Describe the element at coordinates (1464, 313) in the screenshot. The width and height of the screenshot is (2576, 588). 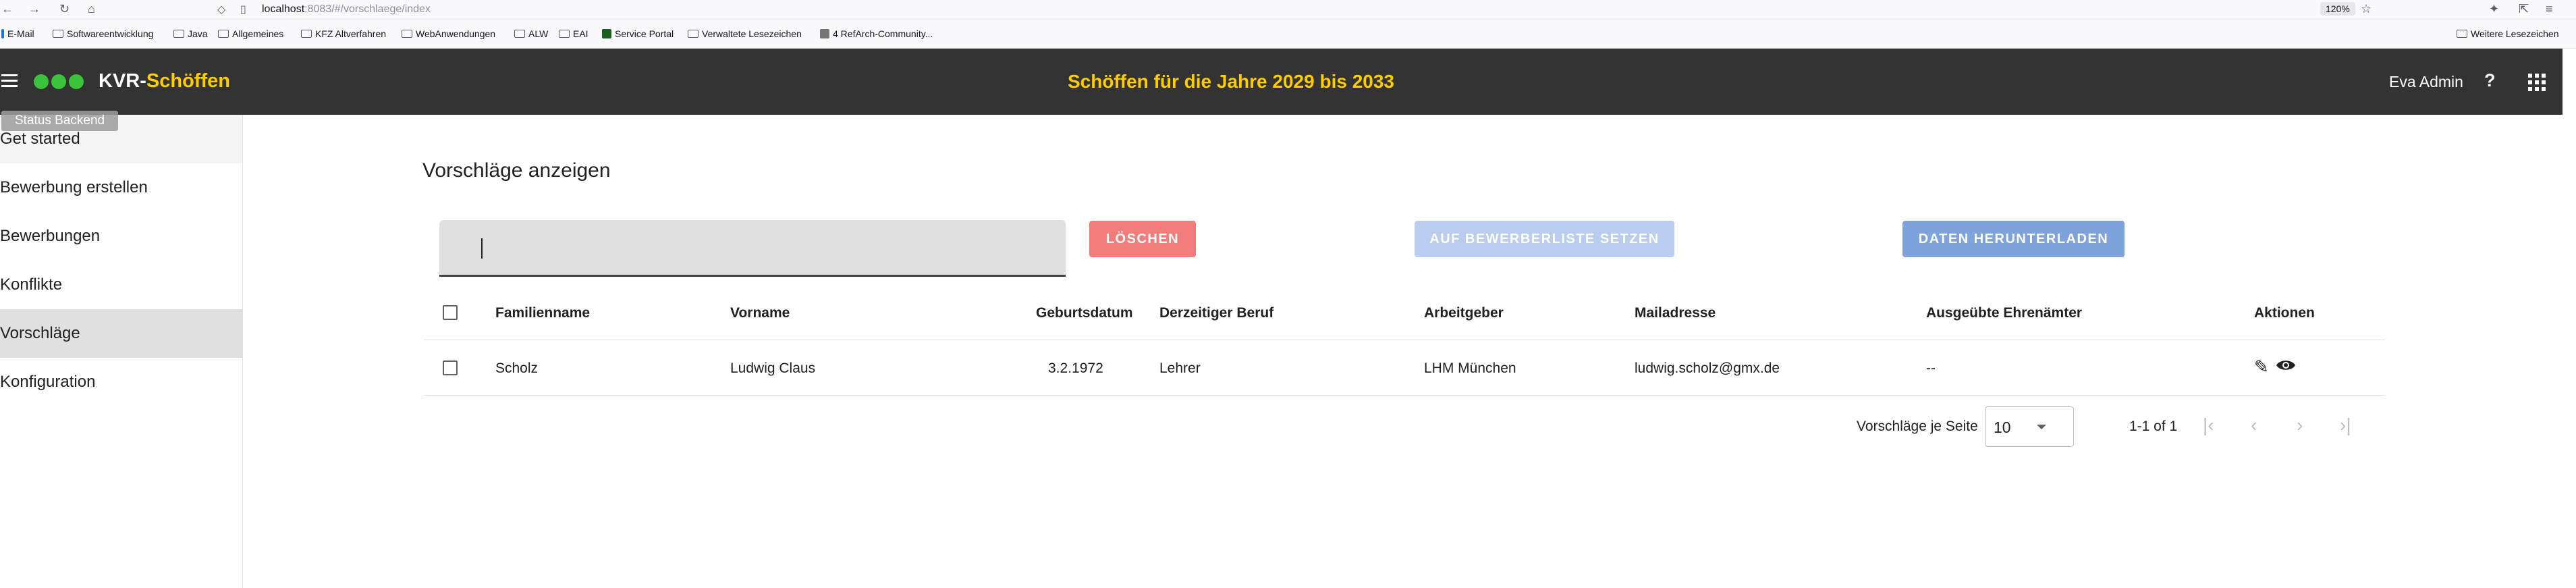
I see `column-header: Arbeitgeber` at that location.